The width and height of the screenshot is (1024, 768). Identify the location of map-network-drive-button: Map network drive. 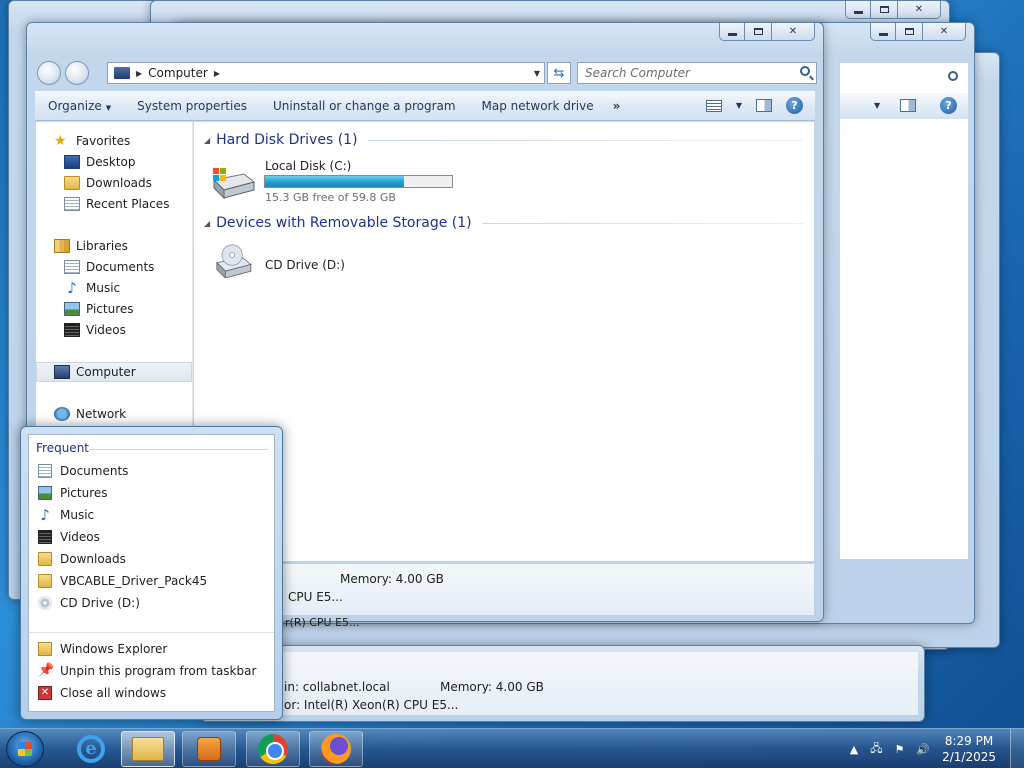
(538, 106).